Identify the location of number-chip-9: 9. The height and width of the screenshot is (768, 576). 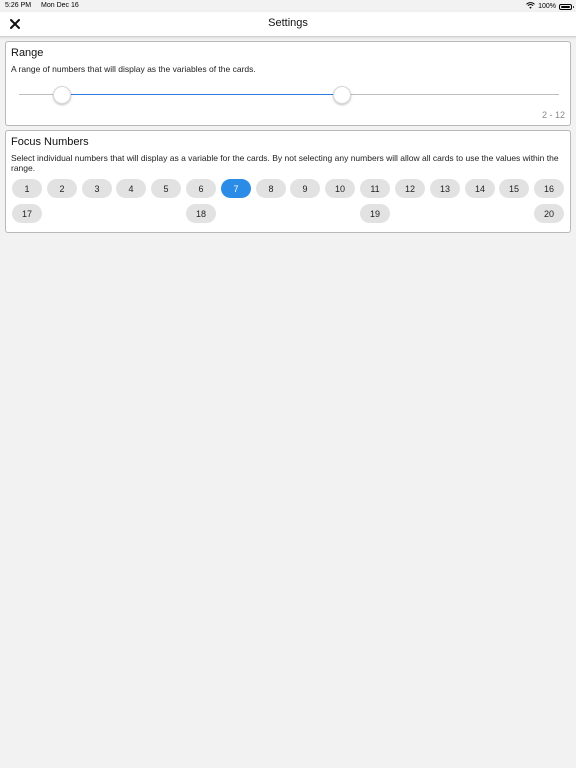
(305, 188).